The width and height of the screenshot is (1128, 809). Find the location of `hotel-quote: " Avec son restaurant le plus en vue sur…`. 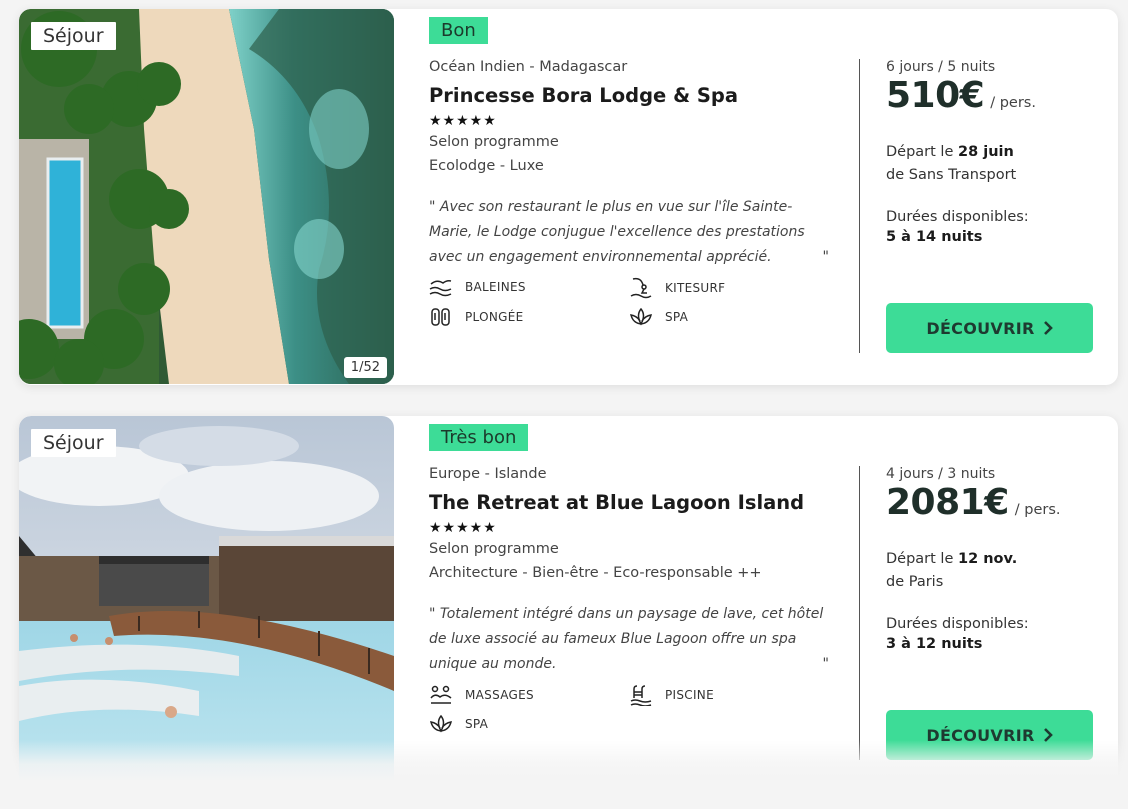

hotel-quote: " Avec son restaurant le plus en vue sur… is located at coordinates (629, 232).